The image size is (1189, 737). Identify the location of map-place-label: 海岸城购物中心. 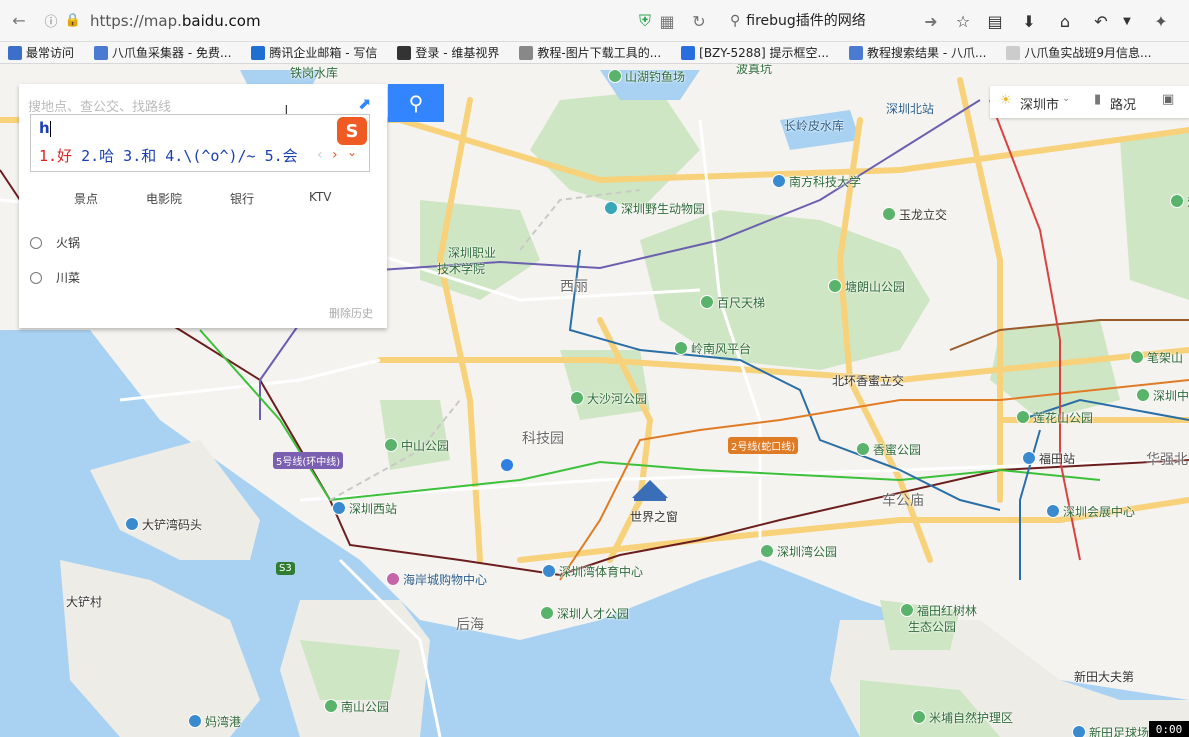
(436, 579).